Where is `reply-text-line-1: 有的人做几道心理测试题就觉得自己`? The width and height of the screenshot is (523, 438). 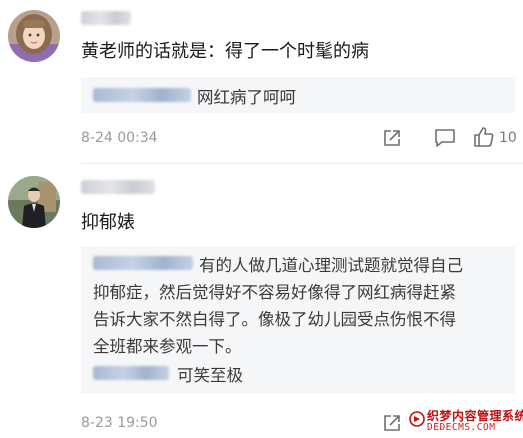 reply-text-line-1: 有的人做几道心理测试题就觉得自己 is located at coordinates (331, 265).